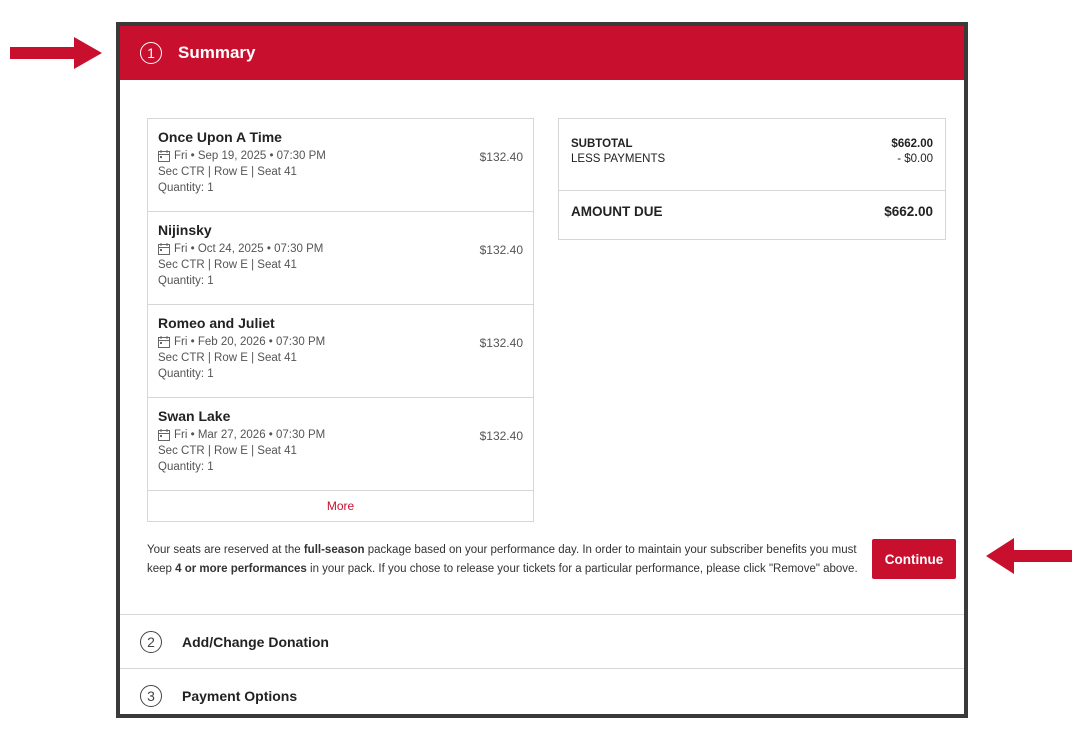 The height and width of the screenshot is (748, 1072). I want to click on more-link: More, so click(340, 505).